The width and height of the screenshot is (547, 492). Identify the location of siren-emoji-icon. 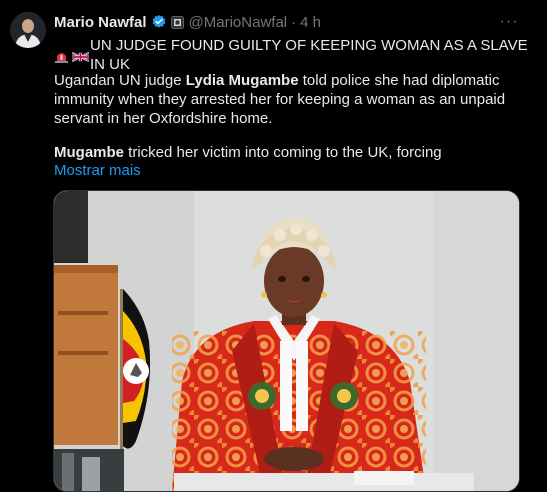
(61, 56).